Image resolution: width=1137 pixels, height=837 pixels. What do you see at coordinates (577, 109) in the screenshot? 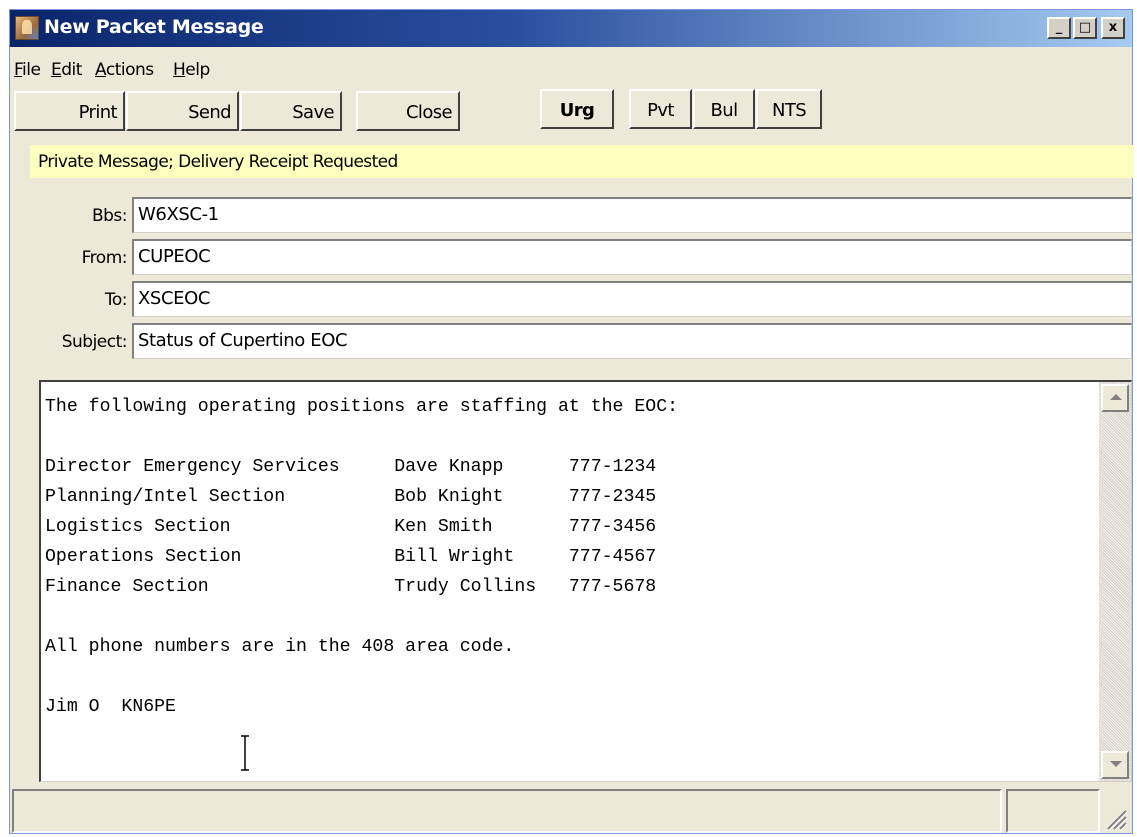
I see `urgent-toggle: Urg` at bounding box center [577, 109].